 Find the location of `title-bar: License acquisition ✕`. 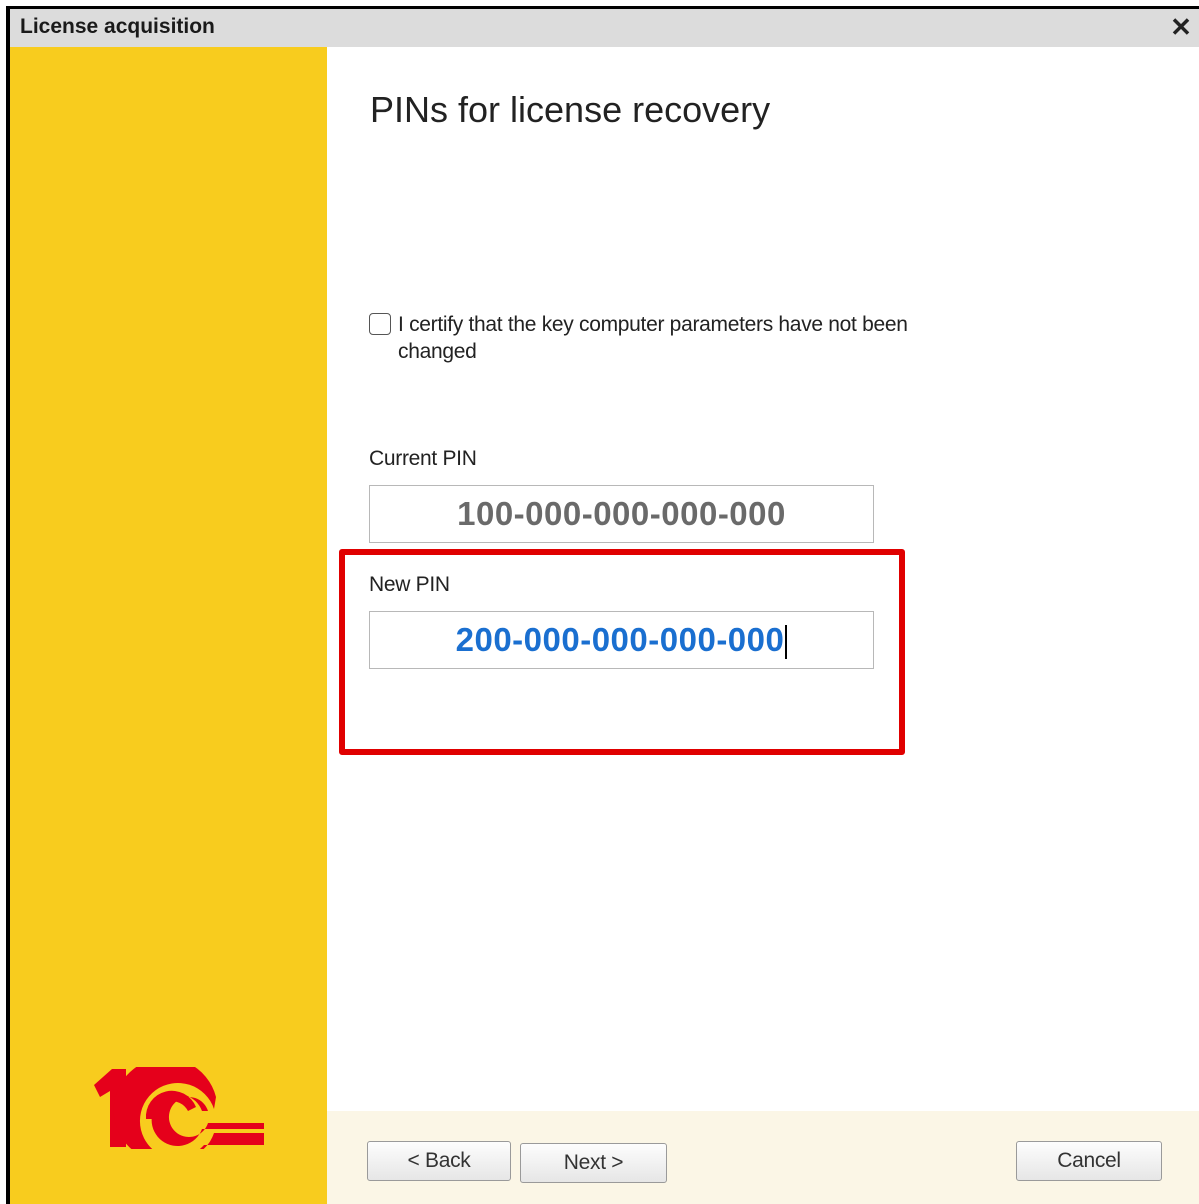

title-bar: License acquisition ✕ is located at coordinates (604, 28).